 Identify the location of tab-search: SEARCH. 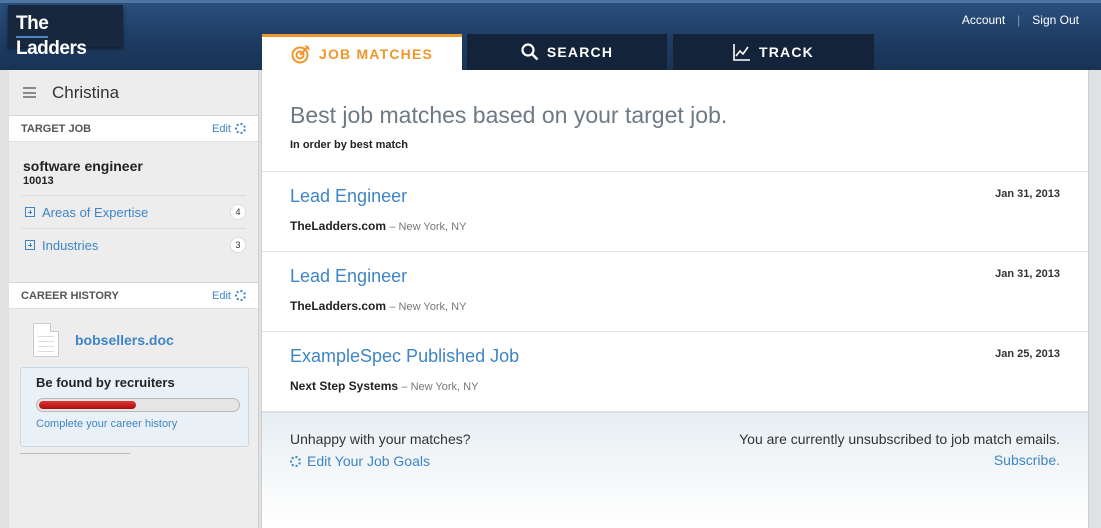
(567, 52).